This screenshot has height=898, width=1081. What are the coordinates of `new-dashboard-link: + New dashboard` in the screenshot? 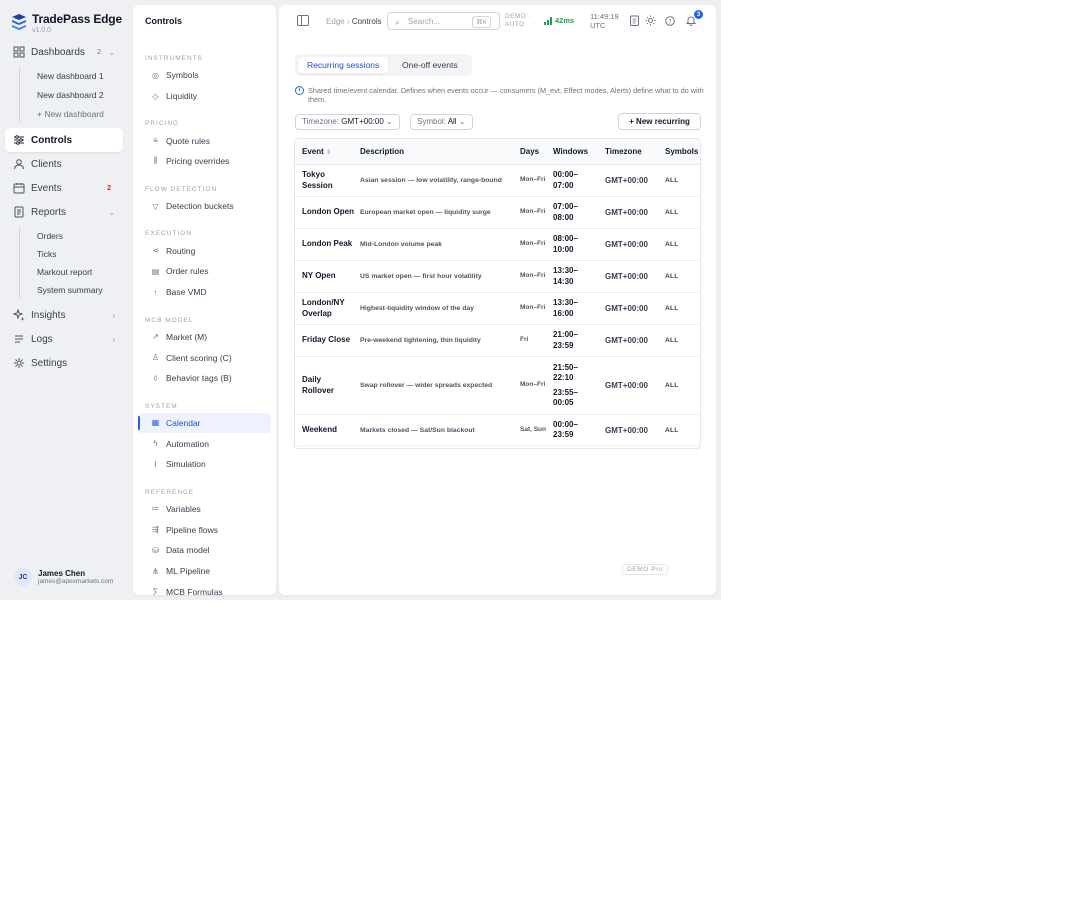 It's located at (77, 114).